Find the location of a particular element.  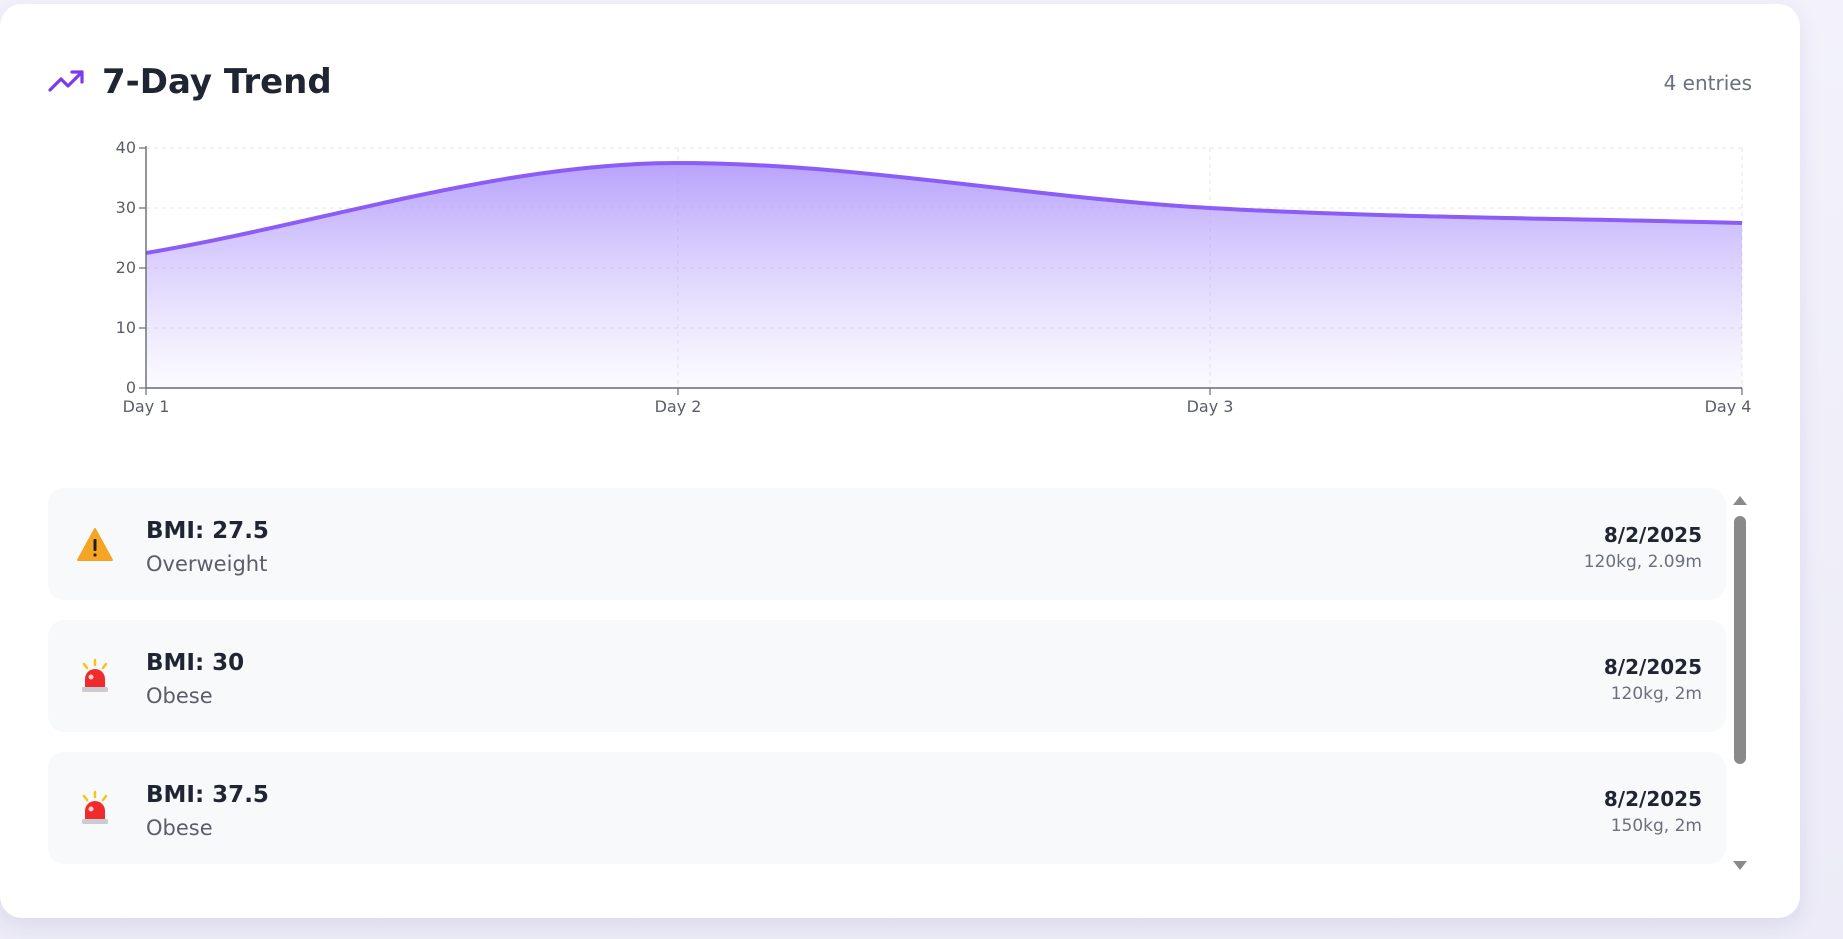

entry-details: 120kg, 2.09m is located at coordinates (1642, 562).